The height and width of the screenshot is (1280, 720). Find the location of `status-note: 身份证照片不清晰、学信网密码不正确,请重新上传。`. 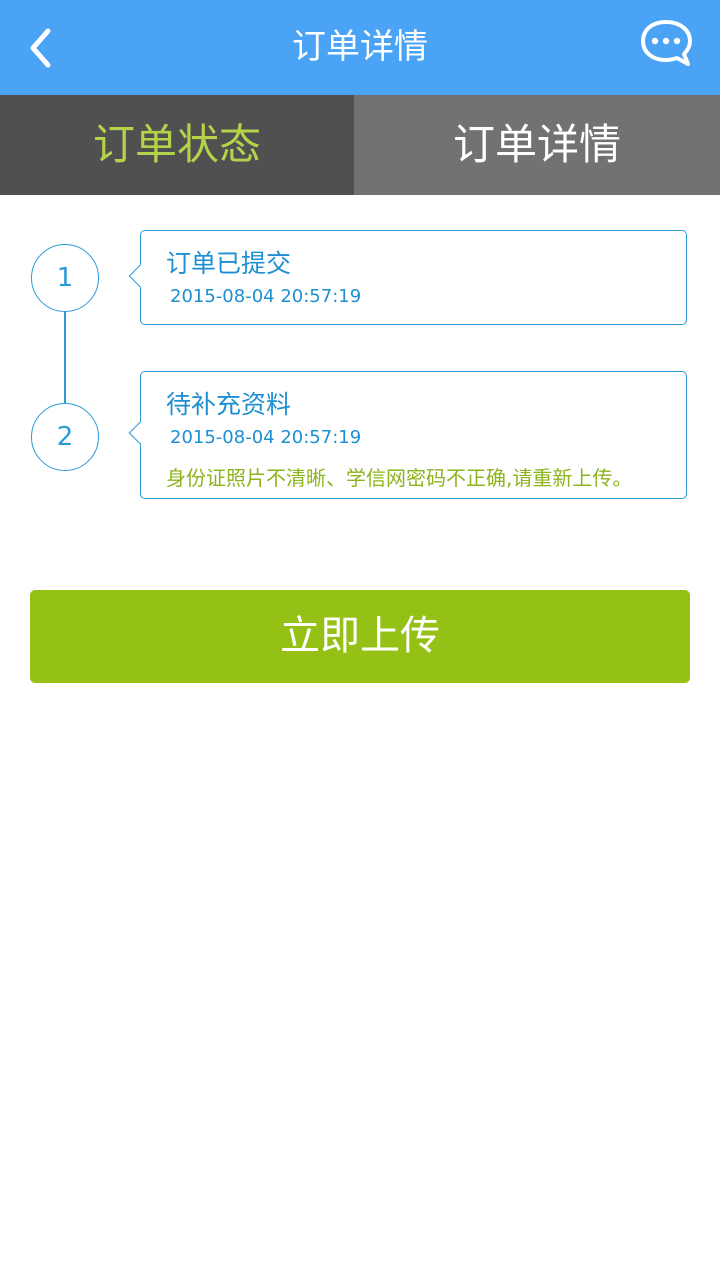

status-note: 身份证照片不清晰、学信网密码不正确,请重新上传。 is located at coordinates (399, 478).